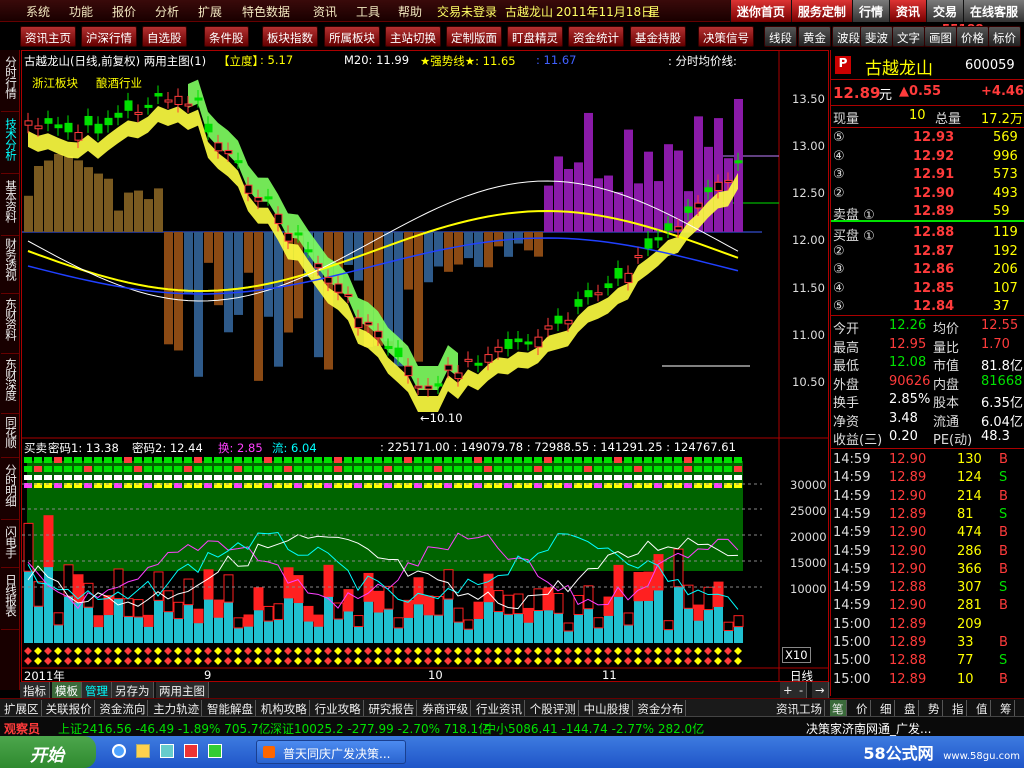  What do you see at coordinates (1004, 36) in the screenshot?
I see `draw-mark-price-button: 标价` at bounding box center [1004, 36].